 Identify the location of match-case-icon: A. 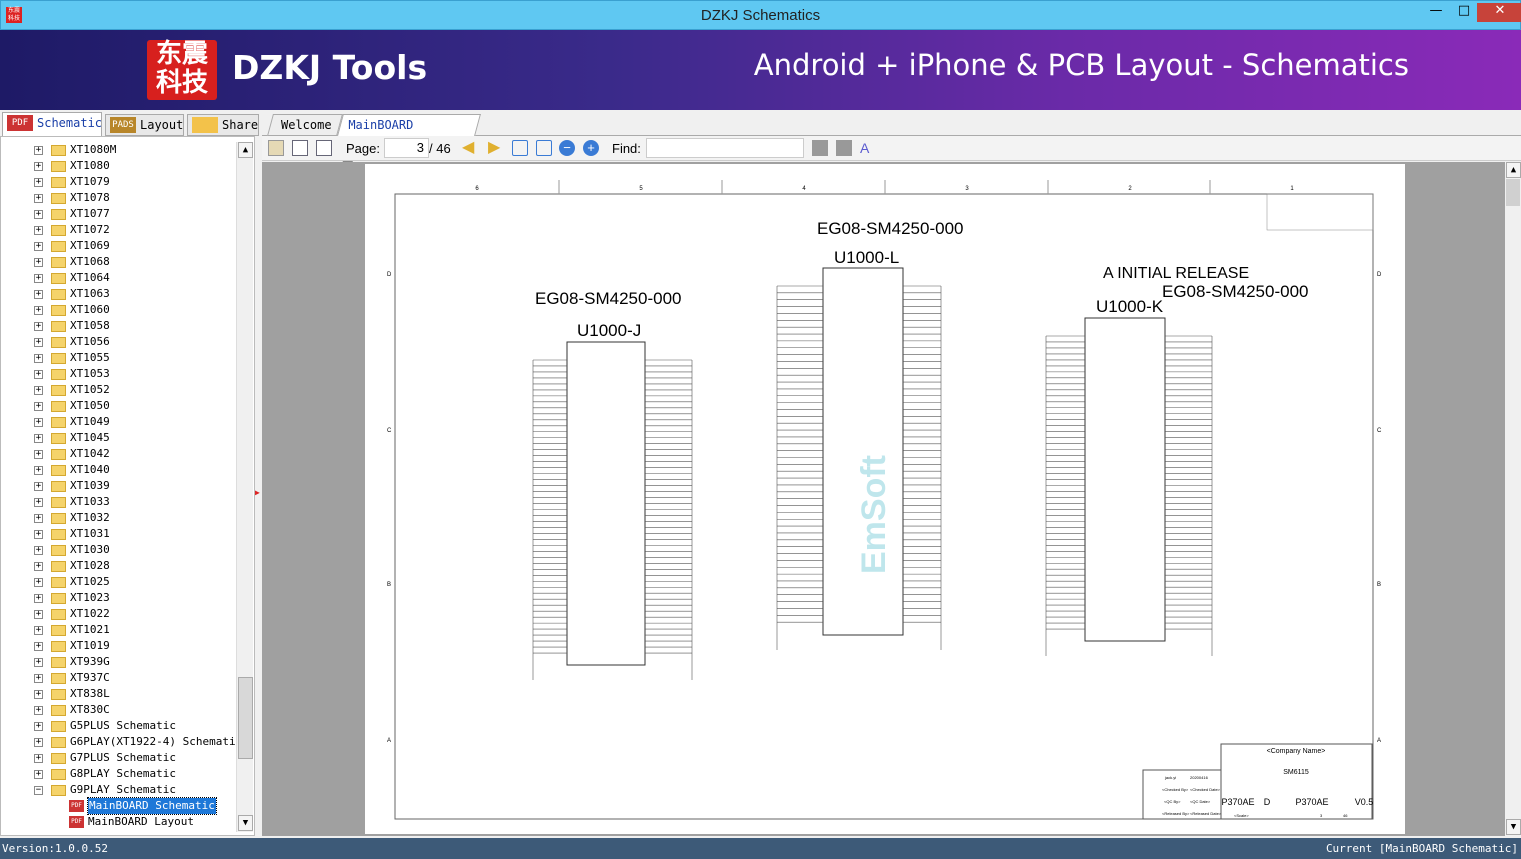
(868, 148).